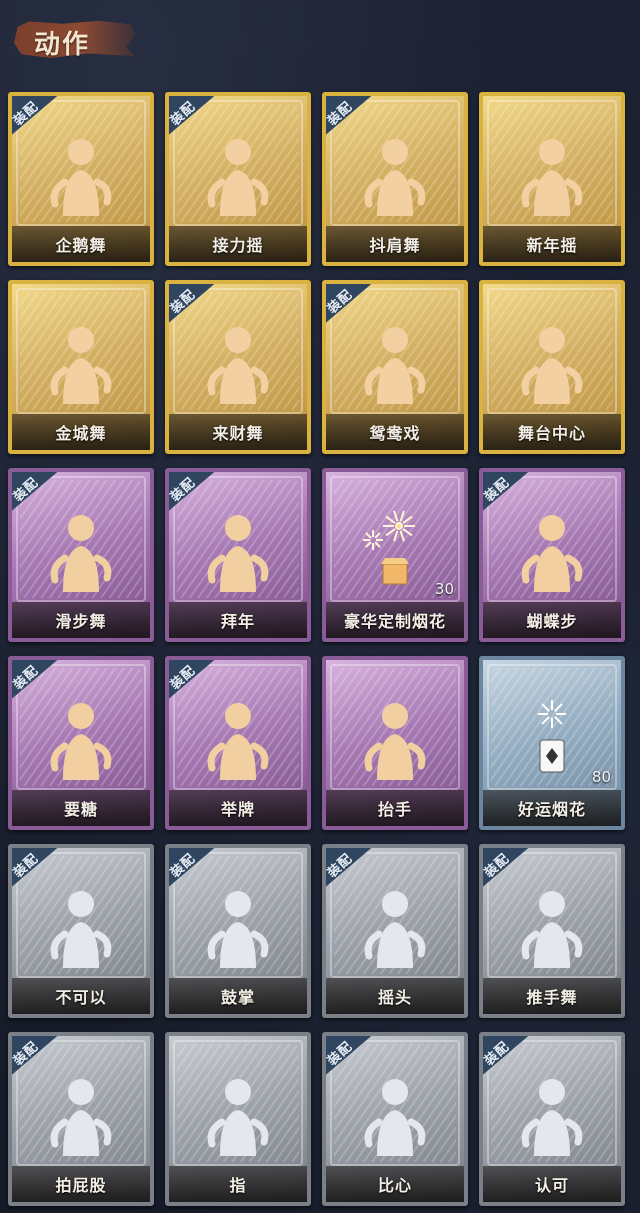  Describe the element at coordinates (395, 363) in the screenshot. I see `mandarin-duck-icon` at that location.